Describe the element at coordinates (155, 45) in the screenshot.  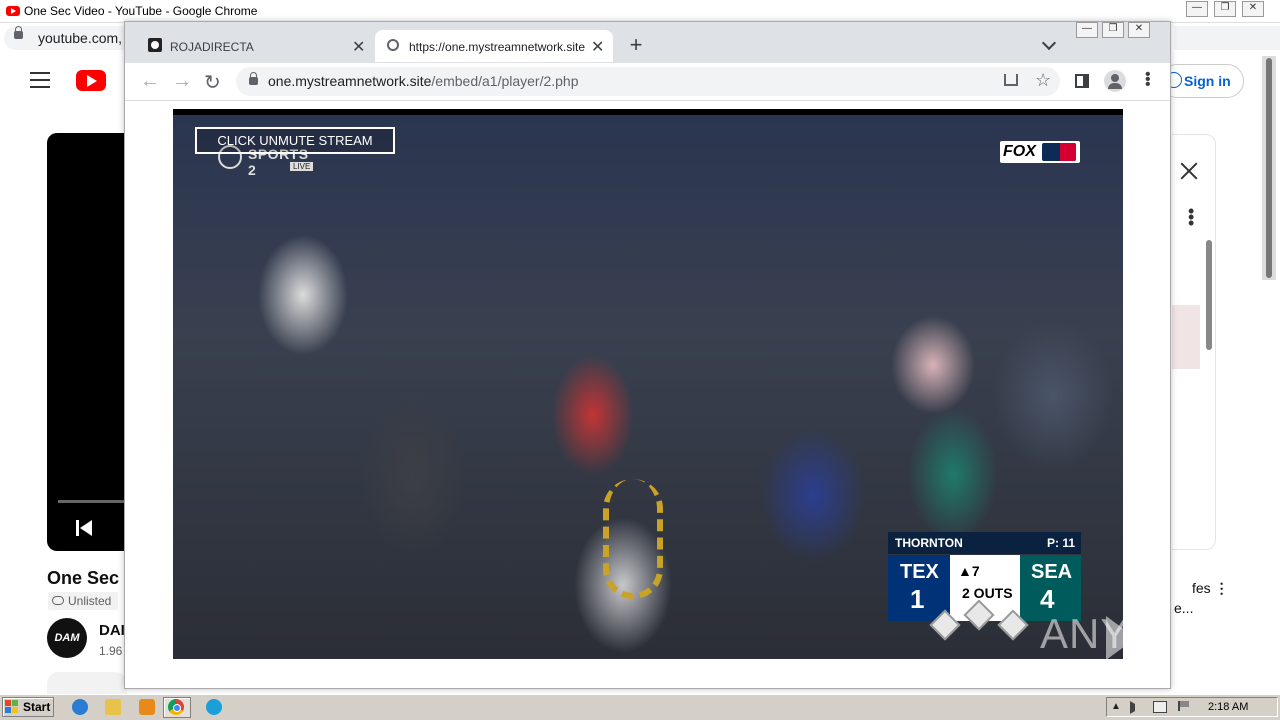
I see `site-favicon-icon` at that location.